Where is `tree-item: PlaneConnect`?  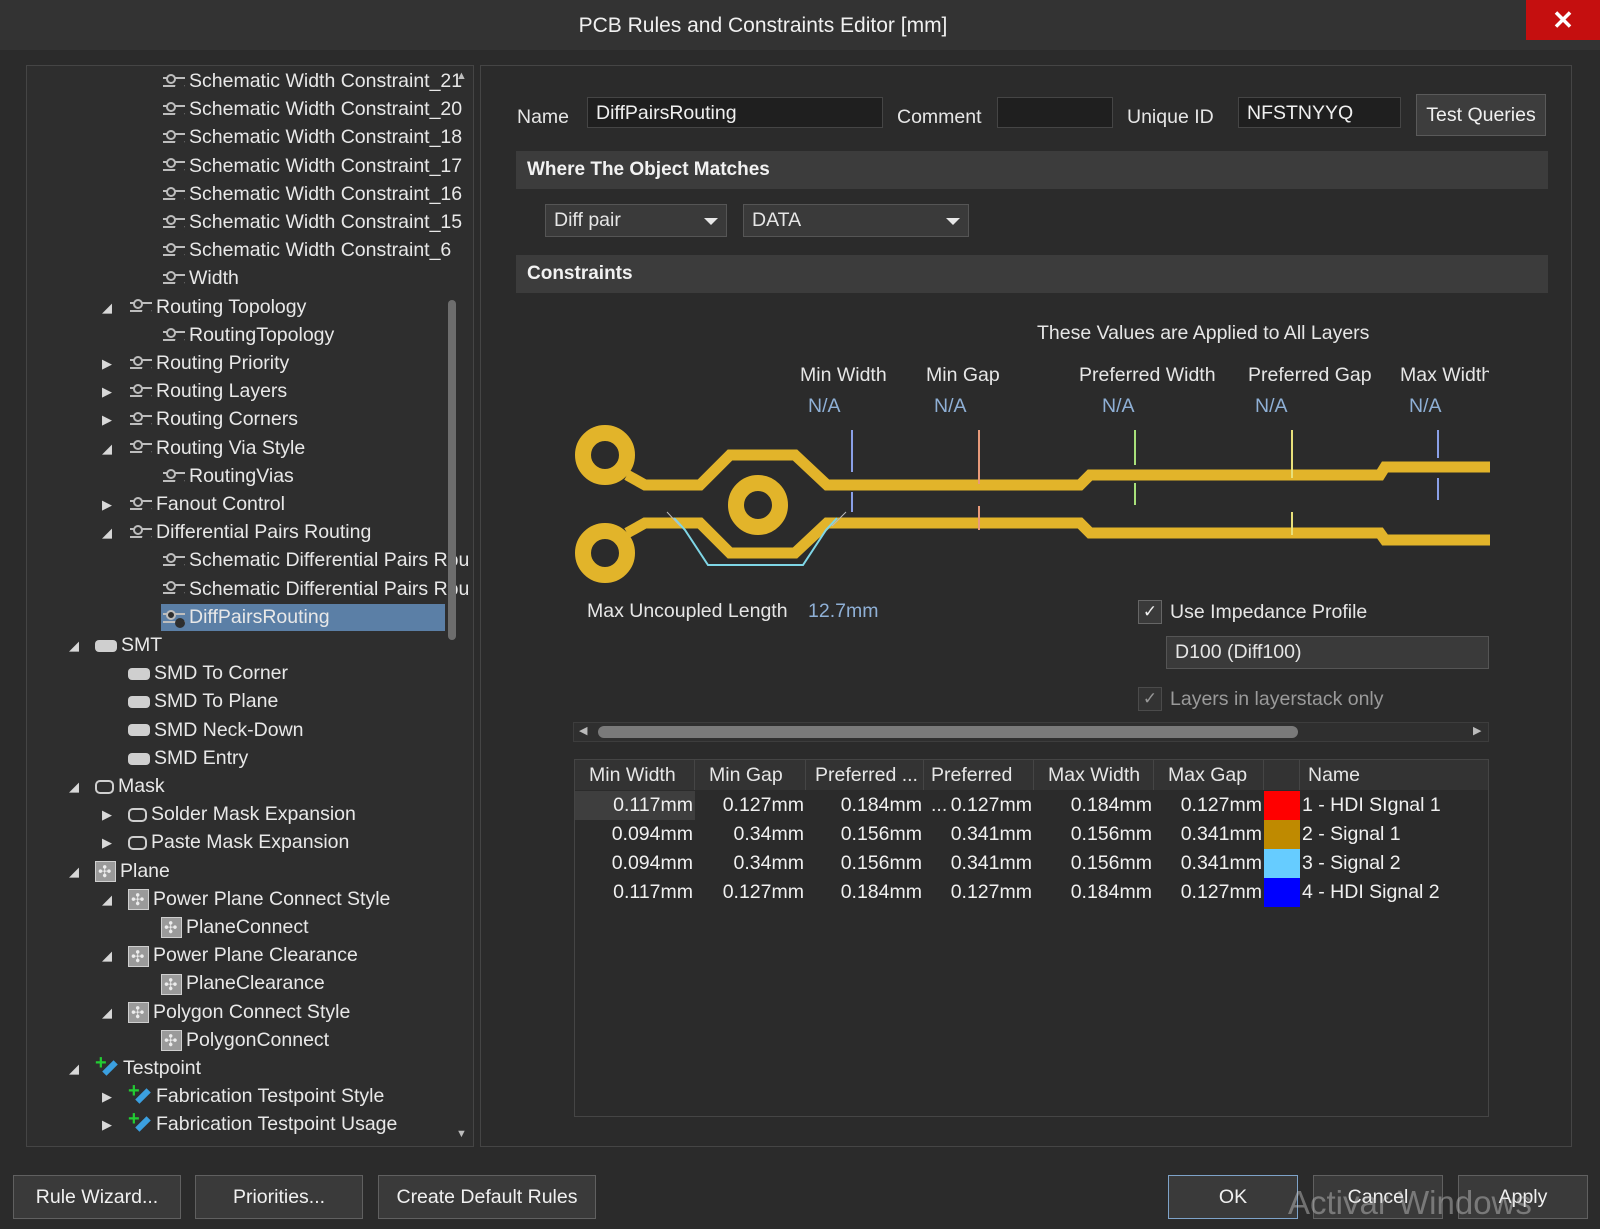 tree-item: PlaneConnect is located at coordinates (235, 928).